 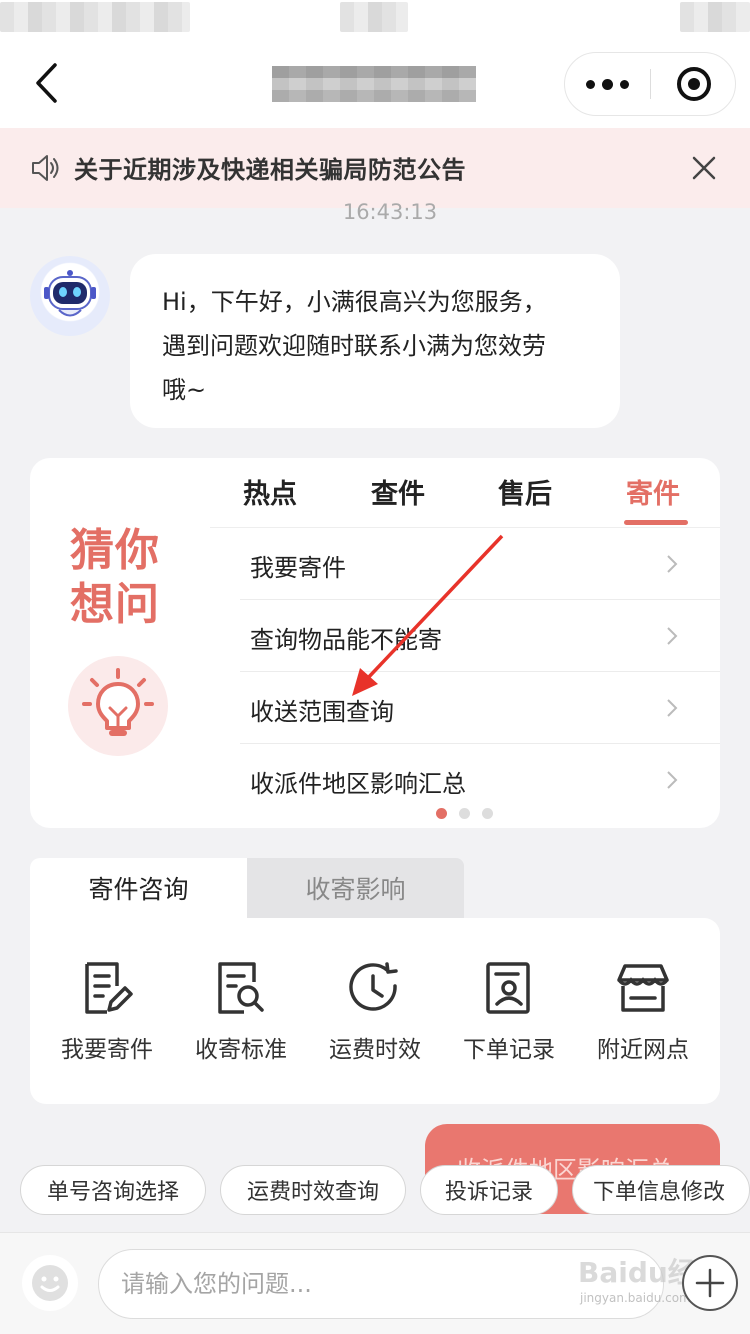 What do you see at coordinates (480, 708) in the screenshot?
I see `question-item: 收送范围查询` at bounding box center [480, 708].